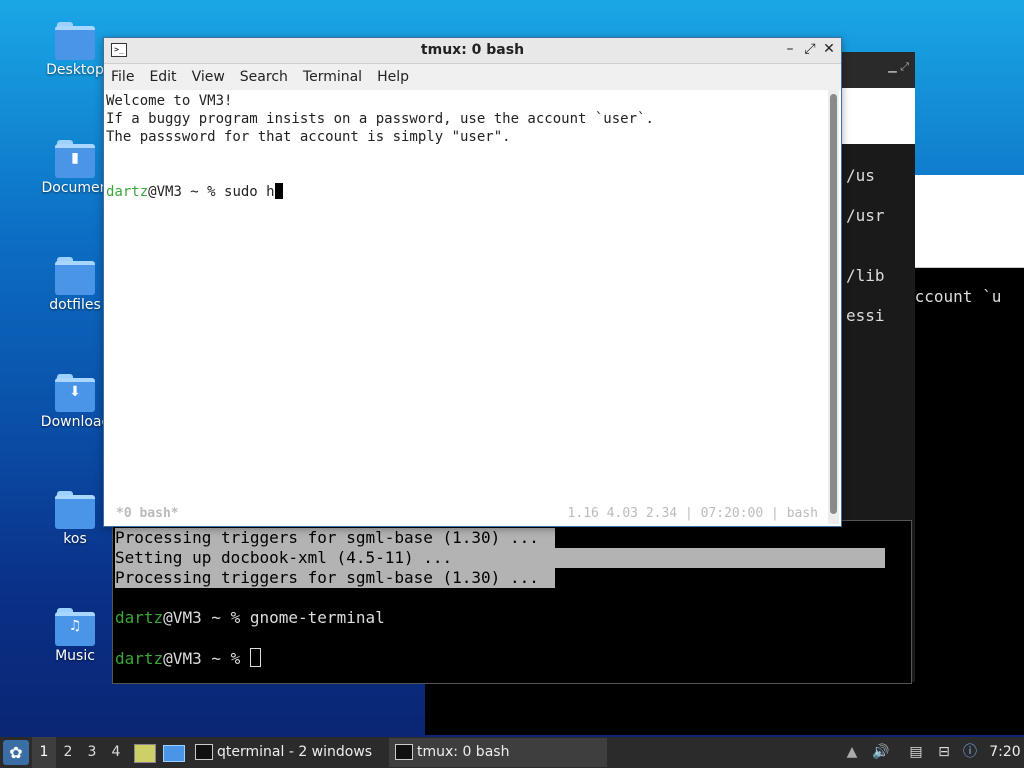  I want to click on window-title: tmux: 0 bash, so click(472, 50).